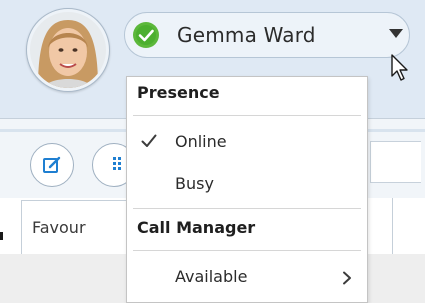  What do you see at coordinates (59, 227) in the screenshot?
I see `tab-favourites-label: Favour` at bounding box center [59, 227].